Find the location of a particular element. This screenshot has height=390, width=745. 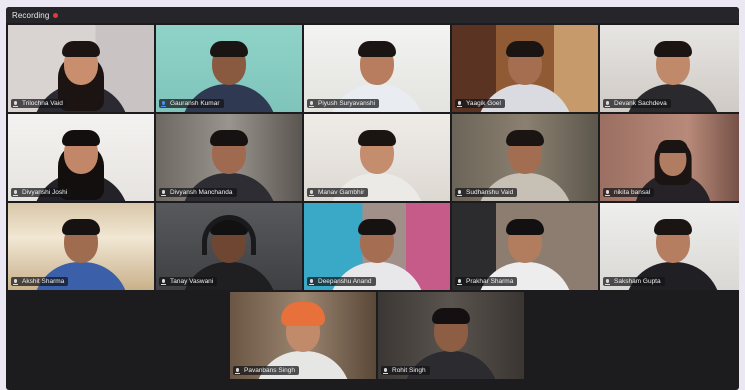

participant-name: Tanay Vaswani is located at coordinates (192, 281).